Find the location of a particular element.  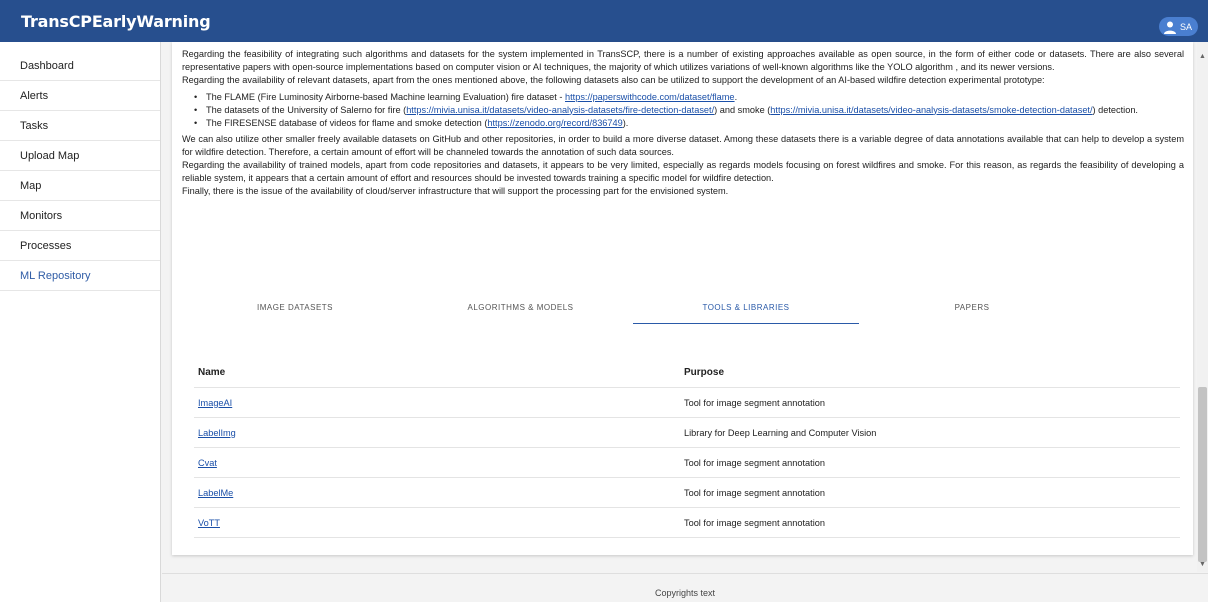

tool-link-imageai: ImageAI is located at coordinates (215, 403).